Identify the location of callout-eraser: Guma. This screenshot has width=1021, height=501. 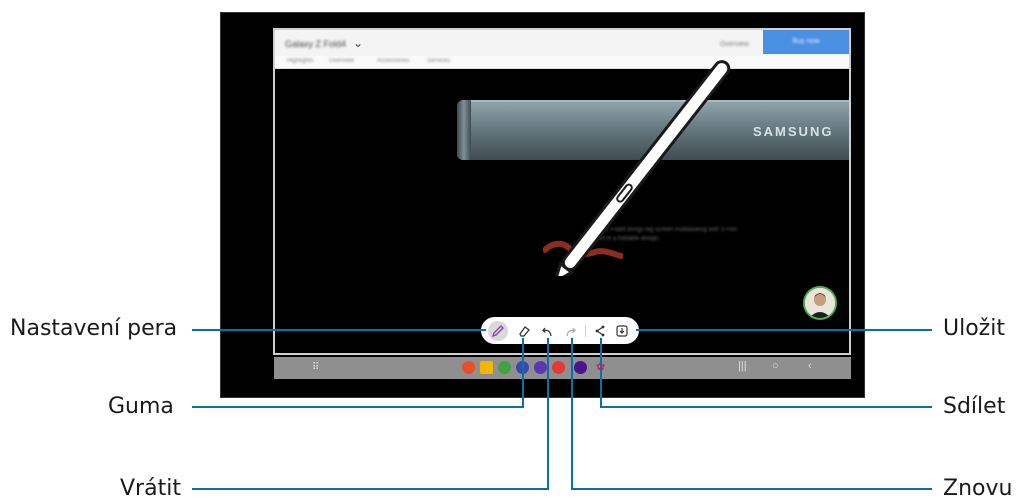
(141, 406).